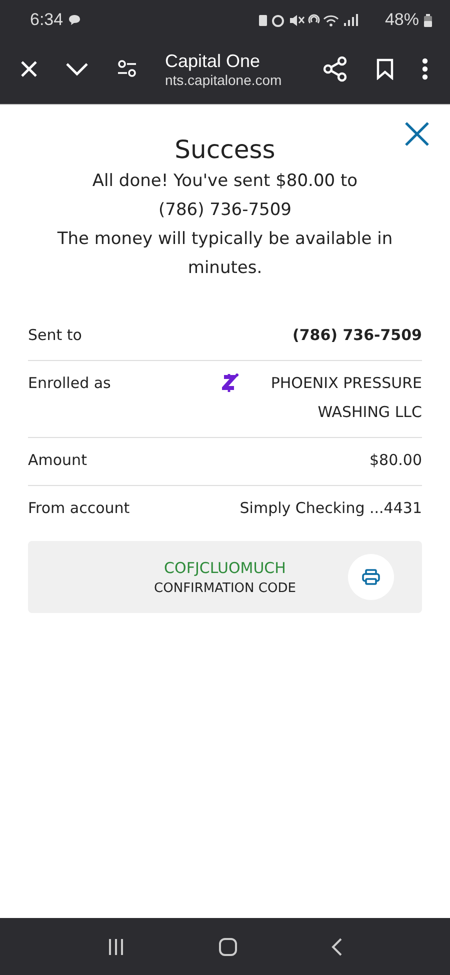  What do you see at coordinates (428, 20) in the screenshot?
I see `battery-icon` at bounding box center [428, 20].